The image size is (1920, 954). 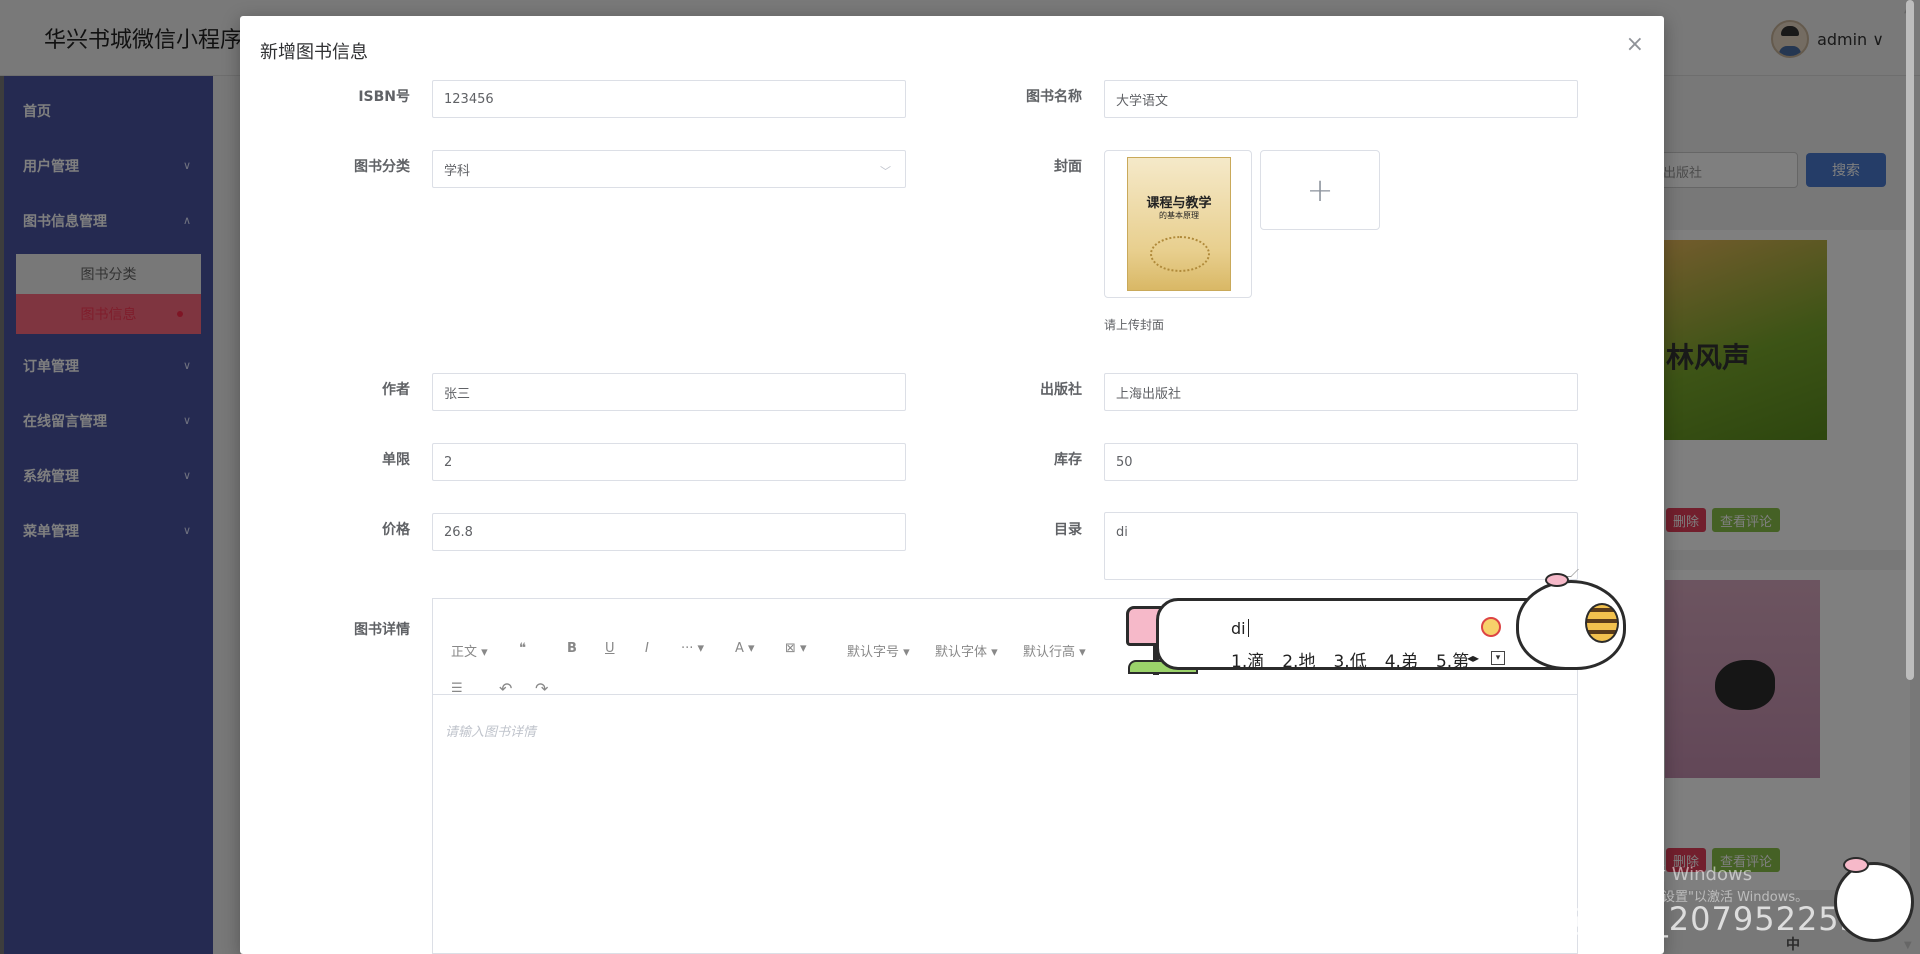 What do you see at coordinates (1179, 203) in the screenshot?
I see `cover-book-title: 课程与教学` at bounding box center [1179, 203].